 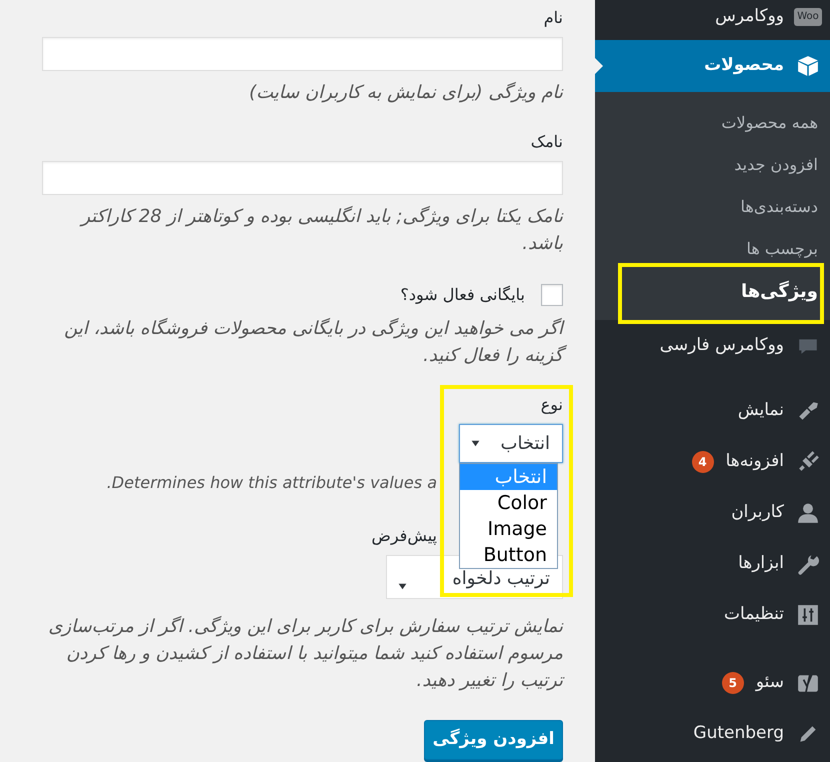 What do you see at coordinates (493, 740) in the screenshot?
I see `add-attribute-button: افزودن ویژگی` at bounding box center [493, 740].